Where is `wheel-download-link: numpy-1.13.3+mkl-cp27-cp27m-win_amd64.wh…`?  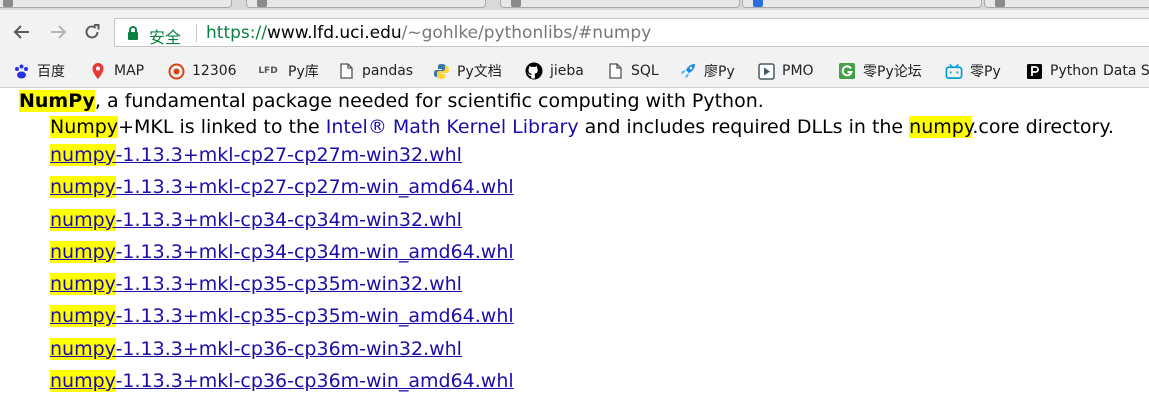
wheel-download-link: numpy-1.13.3+mkl-cp27-cp27m-win_amd64.wh… is located at coordinates (282, 187).